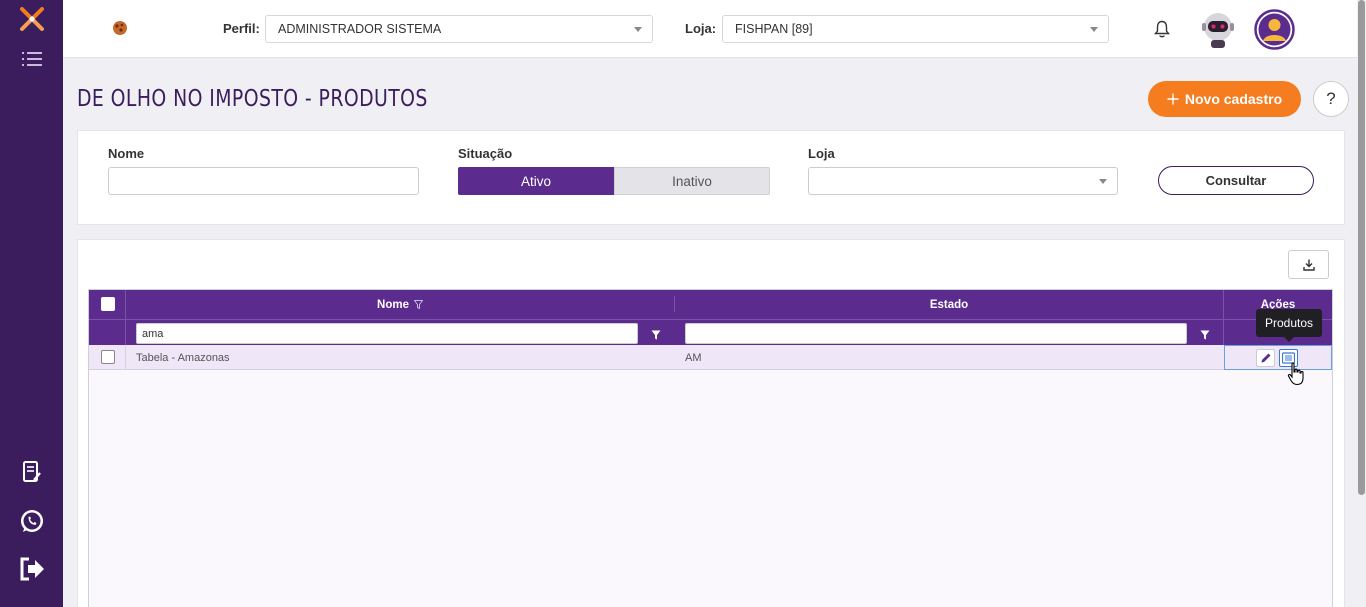 Image resolution: width=1366 pixels, height=607 pixels. What do you see at coordinates (1278, 357) in the screenshot?
I see `row-actions-cell` at bounding box center [1278, 357].